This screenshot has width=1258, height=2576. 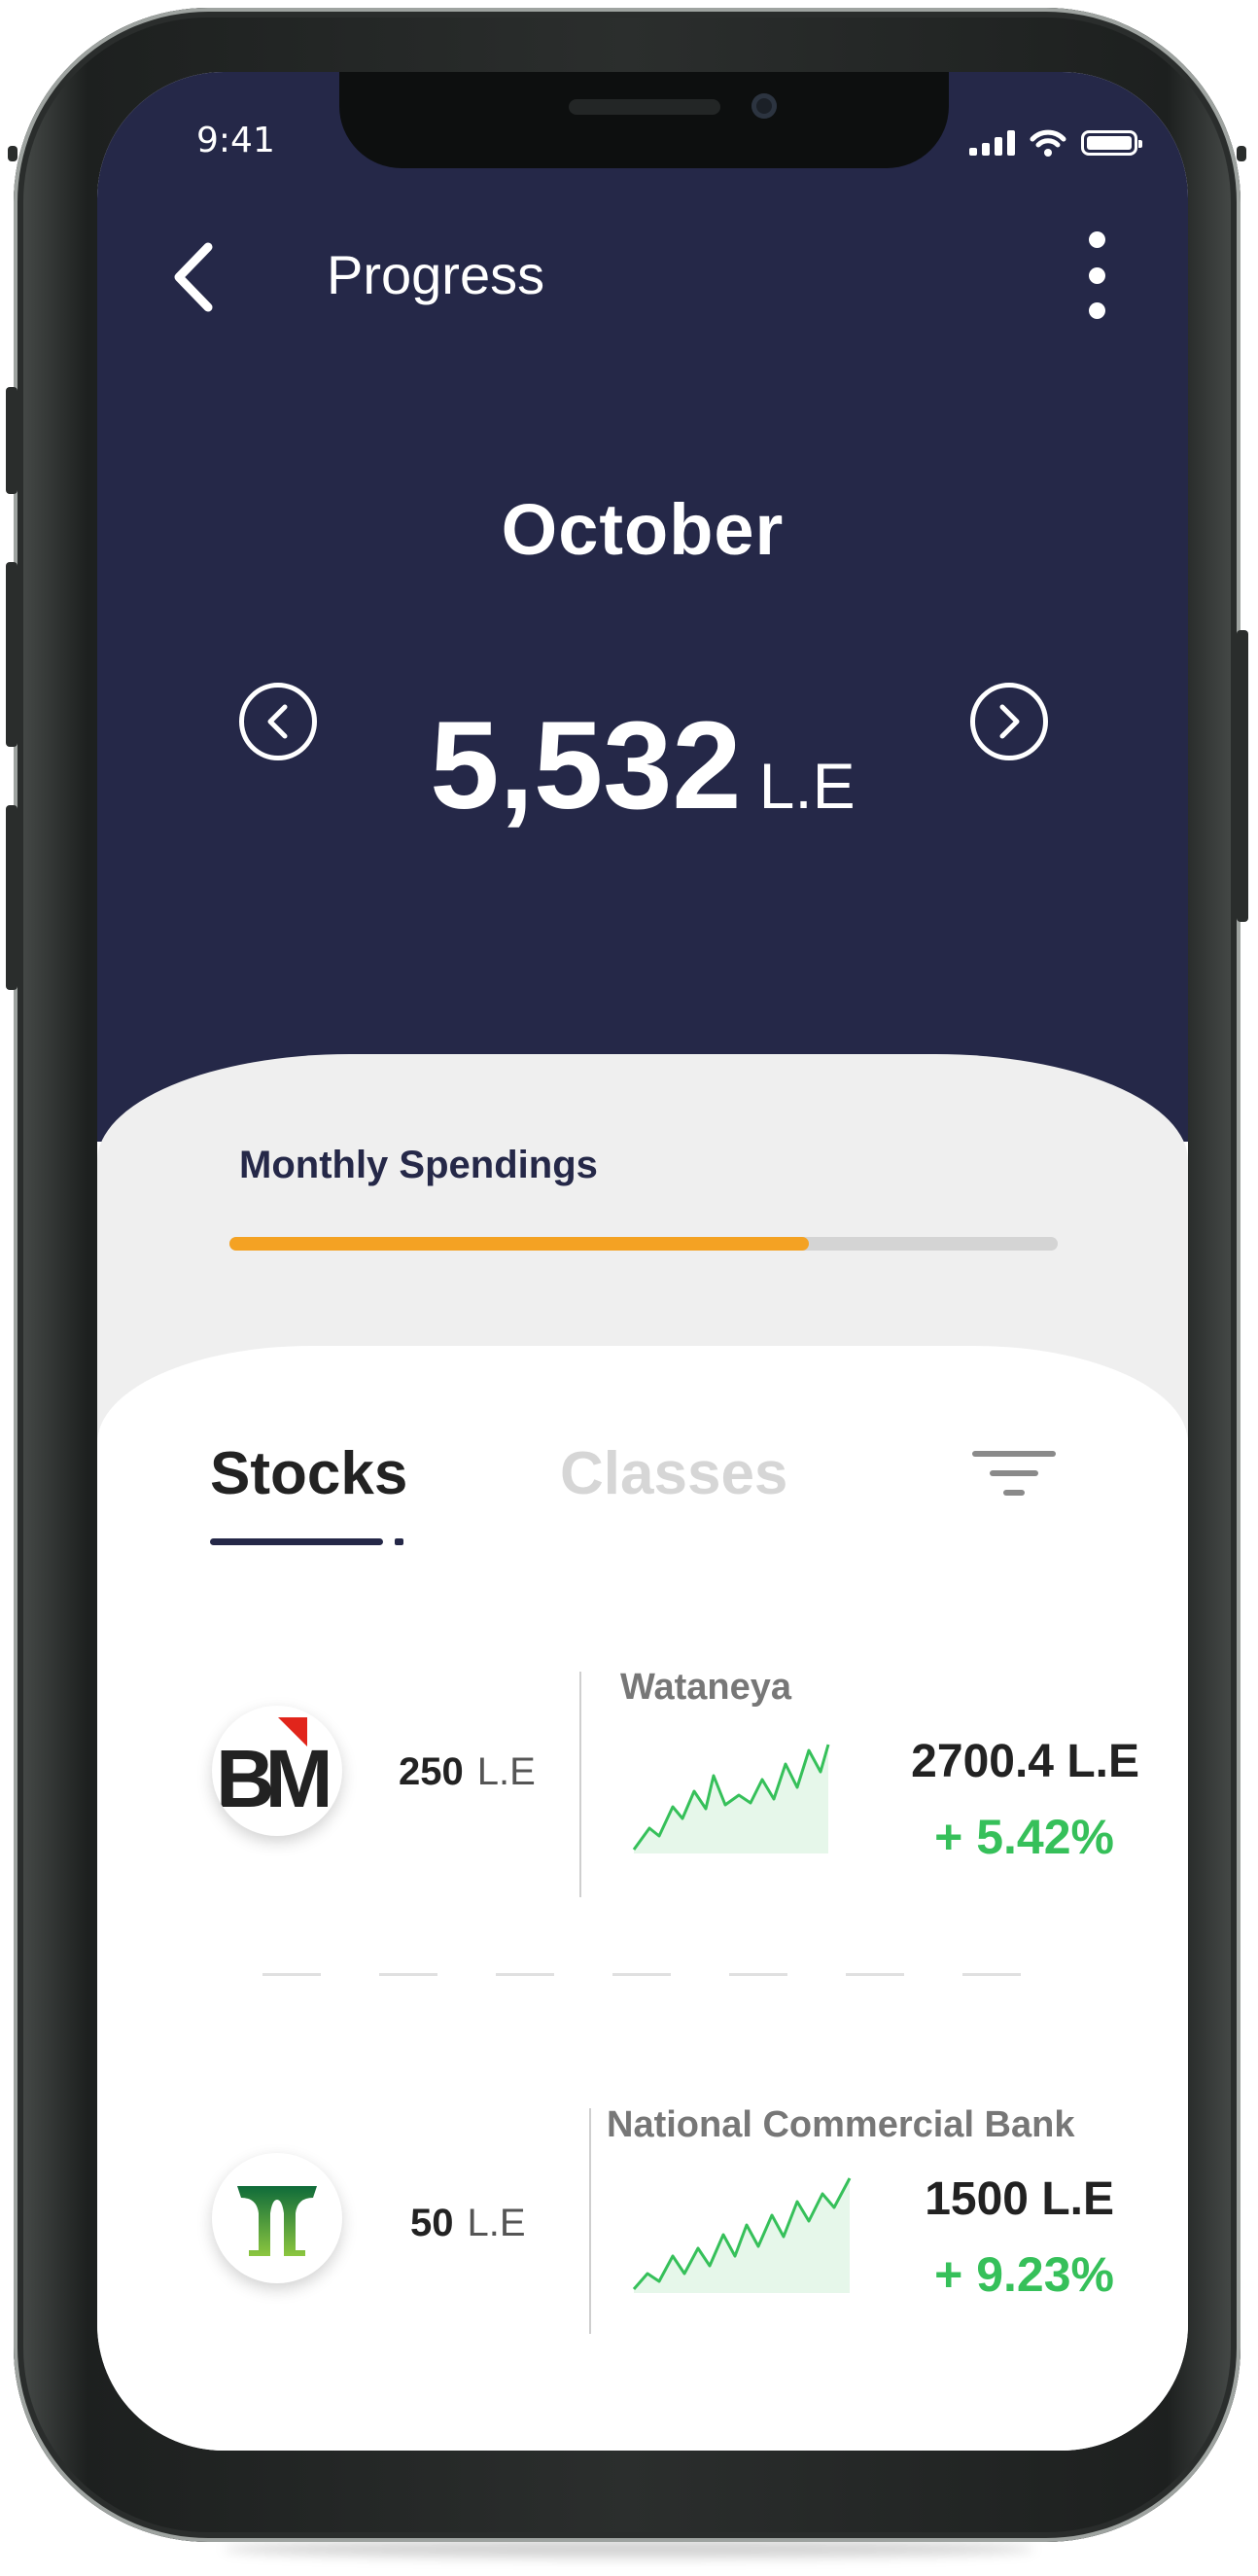 What do you see at coordinates (236, 140) in the screenshot?
I see `status-time: 9:41` at bounding box center [236, 140].